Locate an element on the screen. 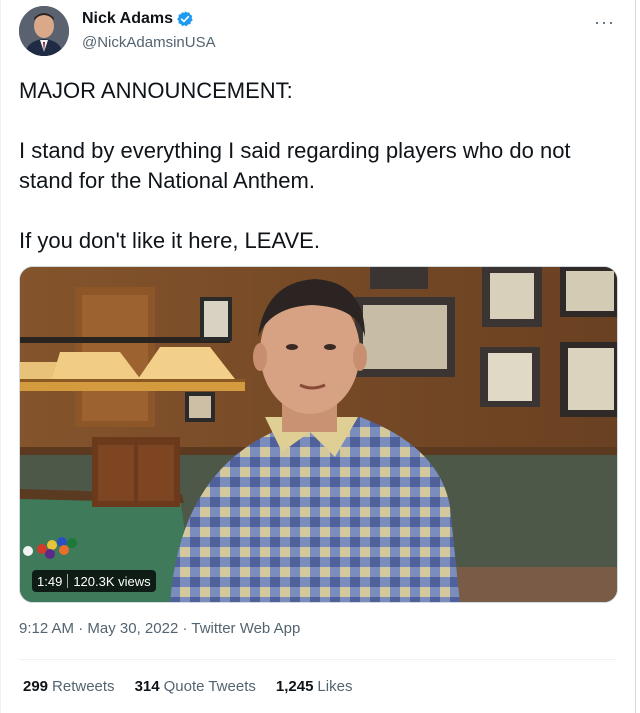 This screenshot has width=640, height=713. tweet-date: May 30, 2022 is located at coordinates (132, 628).